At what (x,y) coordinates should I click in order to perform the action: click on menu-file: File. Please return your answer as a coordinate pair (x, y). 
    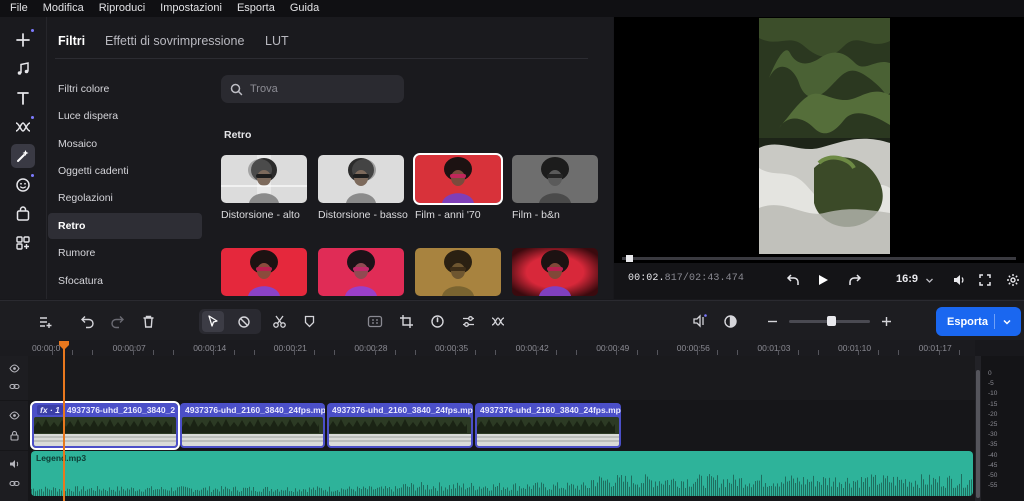
    Looking at the image, I should click on (19, 8).